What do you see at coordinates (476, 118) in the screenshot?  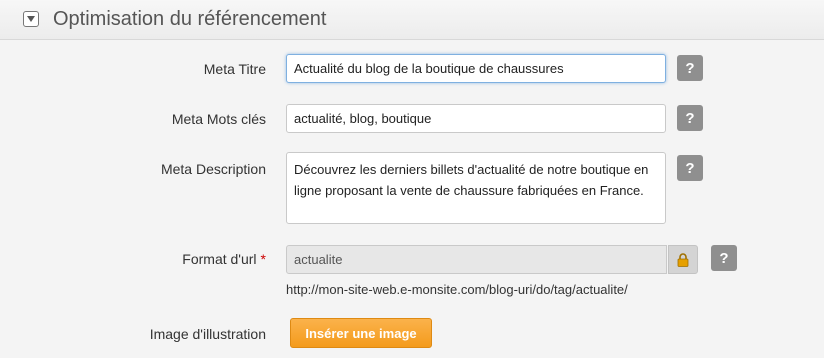 I see `meta-keywords-input` at bounding box center [476, 118].